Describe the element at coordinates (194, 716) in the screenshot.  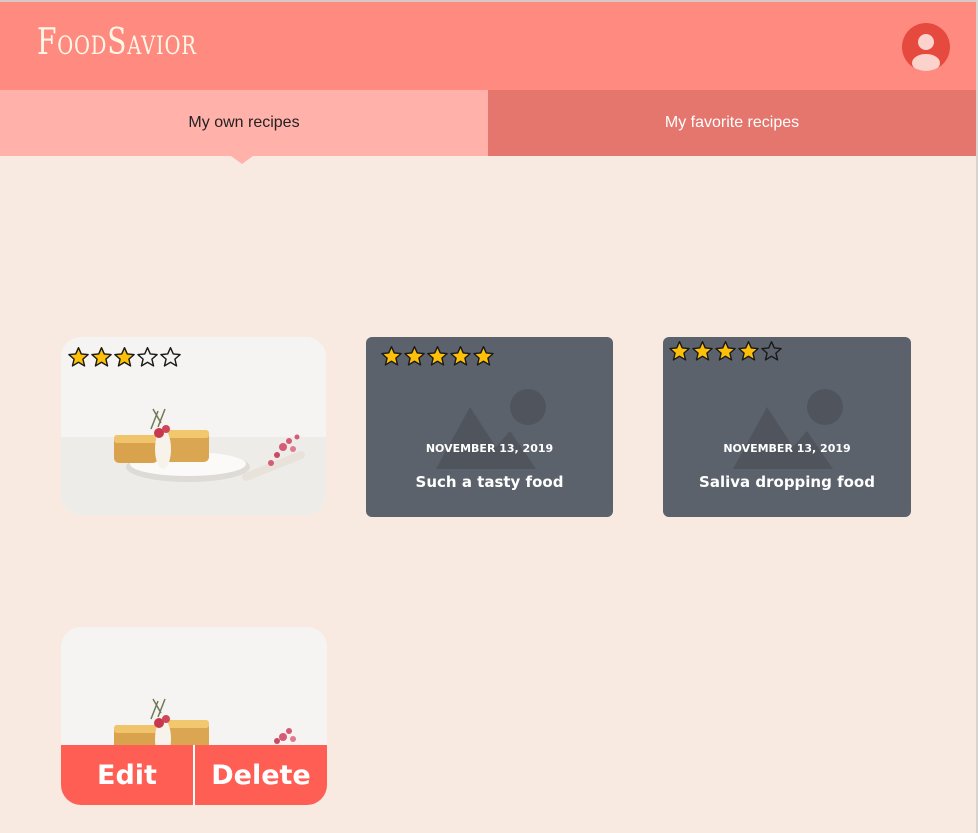
I see `recipe-card: Edit Delete` at that location.